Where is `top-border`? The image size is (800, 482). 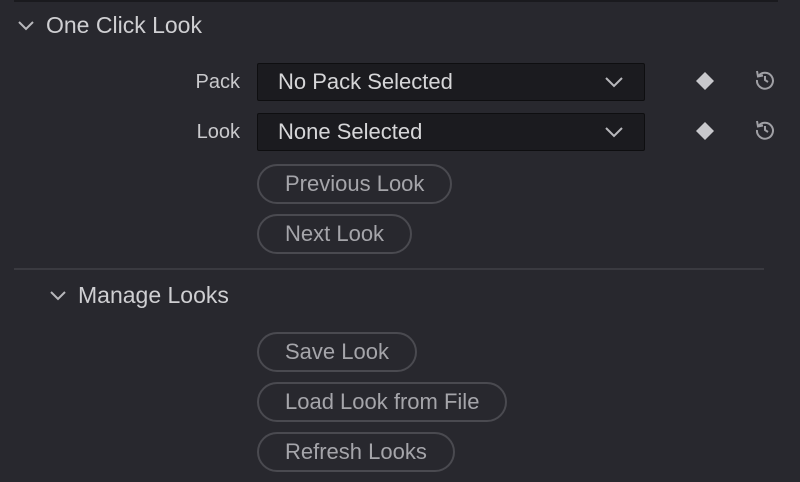 top-border is located at coordinates (396, 1).